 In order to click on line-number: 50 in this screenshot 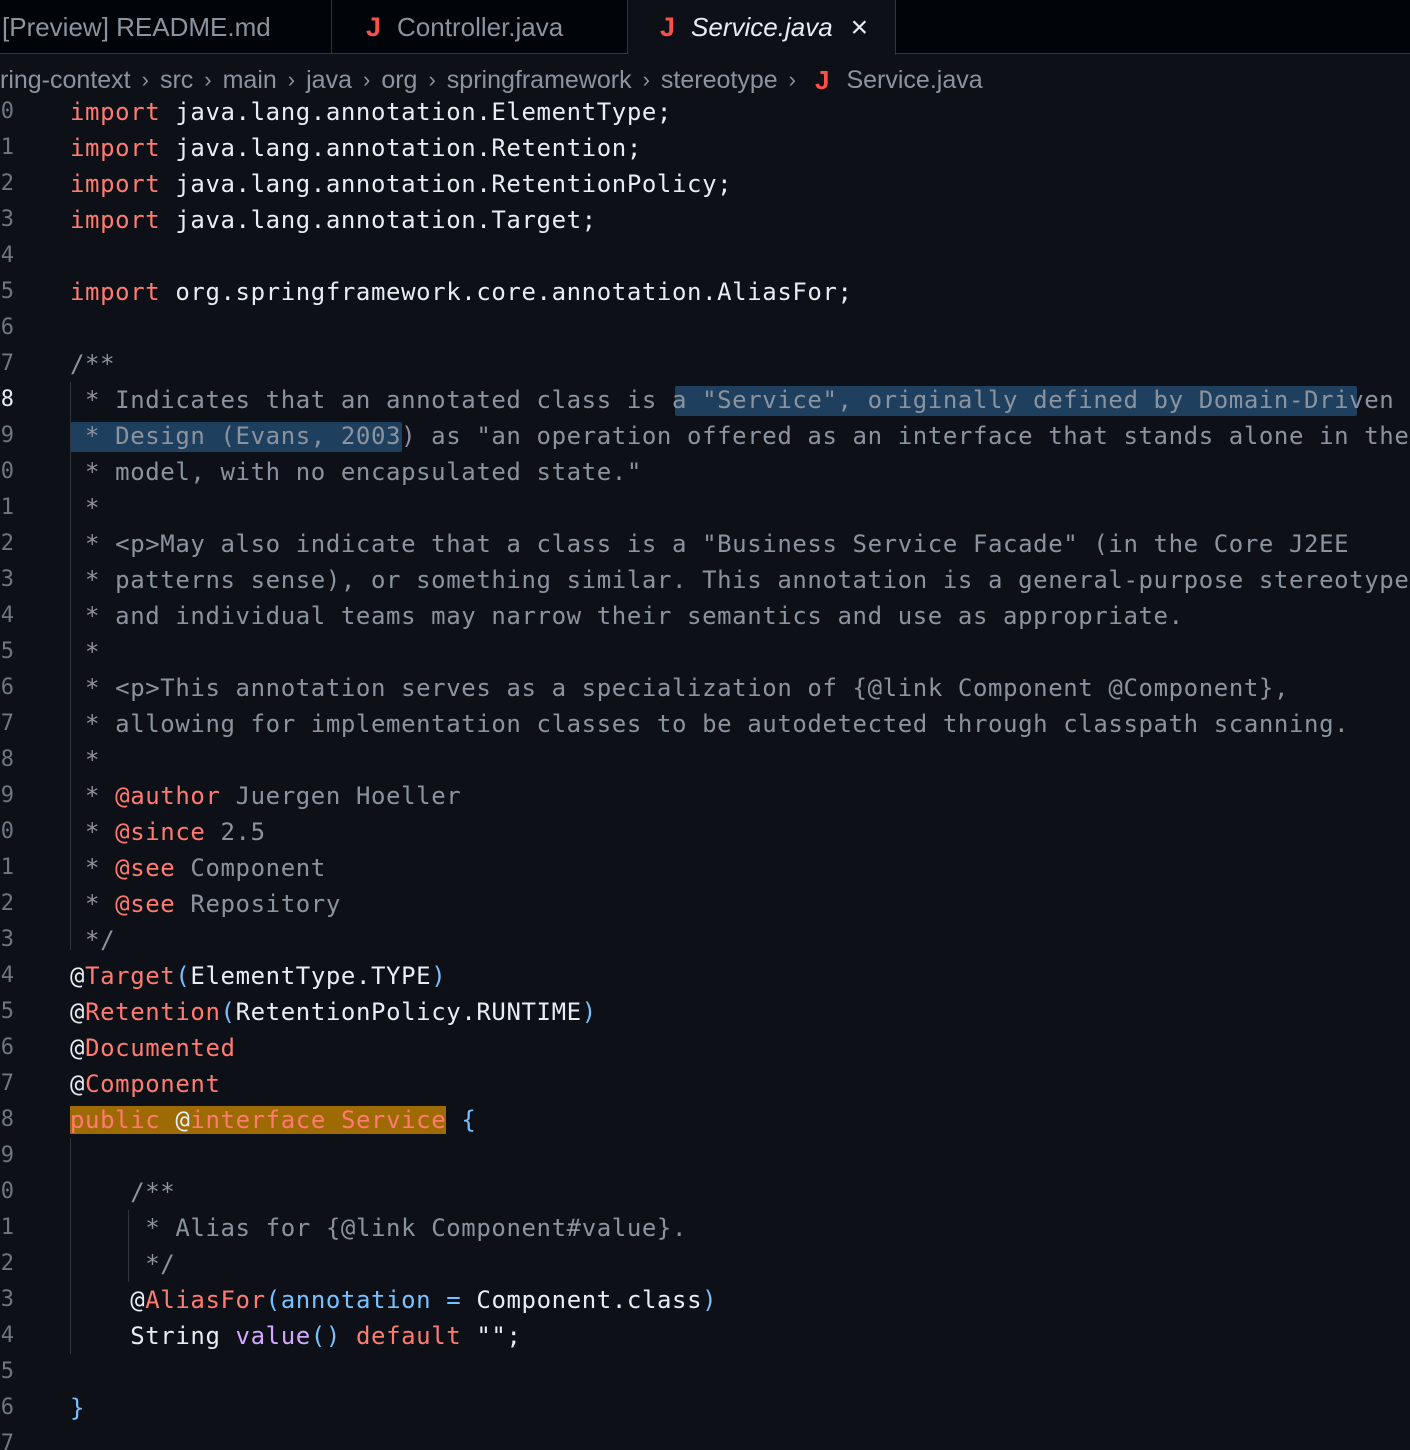, I will do `click(7, 1191)`.